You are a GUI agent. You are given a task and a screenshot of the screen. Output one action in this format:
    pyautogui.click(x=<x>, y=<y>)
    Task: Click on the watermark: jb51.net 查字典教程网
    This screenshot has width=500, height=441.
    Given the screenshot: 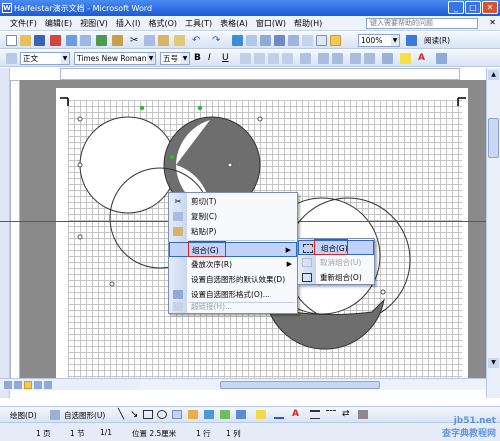 What is the action you would take?
    pyautogui.click(x=469, y=427)
    